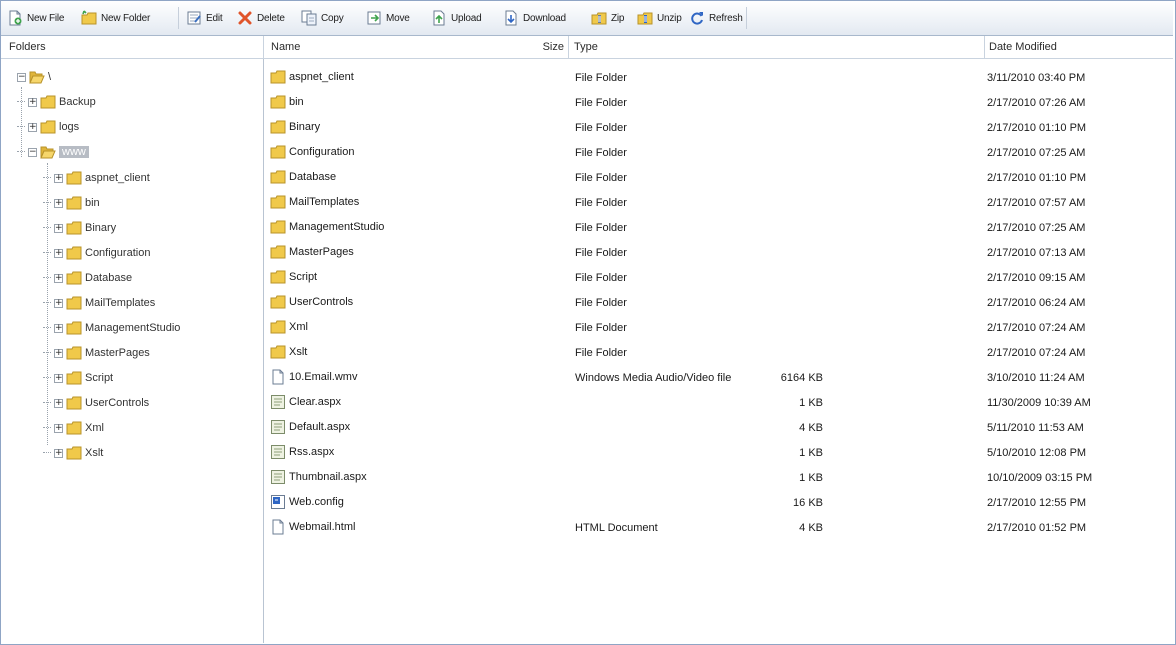  Describe the element at coordinates (718, 127) in the screenshot. I see `file-row: Binary File Folder 2/17/2010 01:10 PM` at that location.